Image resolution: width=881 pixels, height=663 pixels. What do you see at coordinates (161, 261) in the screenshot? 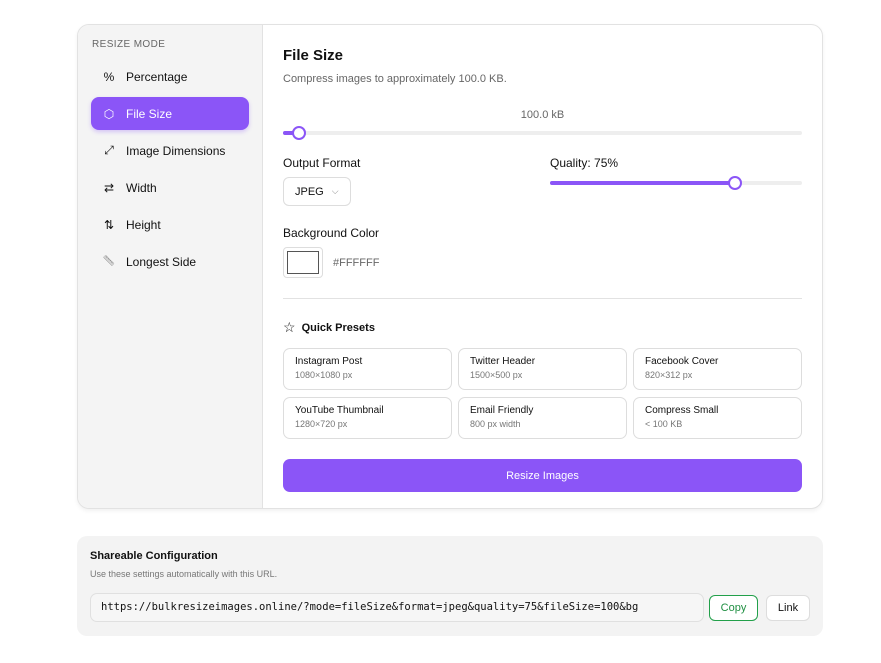
I see `sidebar-item-label: Longest Side` at bounding box center [161, 261].